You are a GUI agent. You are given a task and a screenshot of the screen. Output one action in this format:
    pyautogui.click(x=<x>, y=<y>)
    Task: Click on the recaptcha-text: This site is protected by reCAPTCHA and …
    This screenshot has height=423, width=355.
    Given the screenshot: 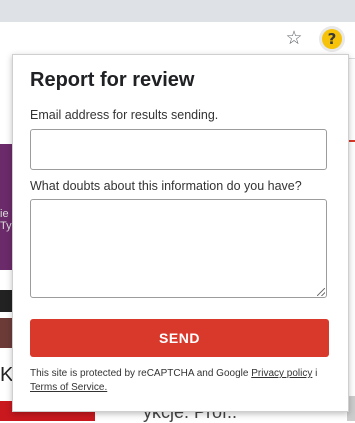 What is the action you would take?
    pyautogui.click(x=139, y=373)
    